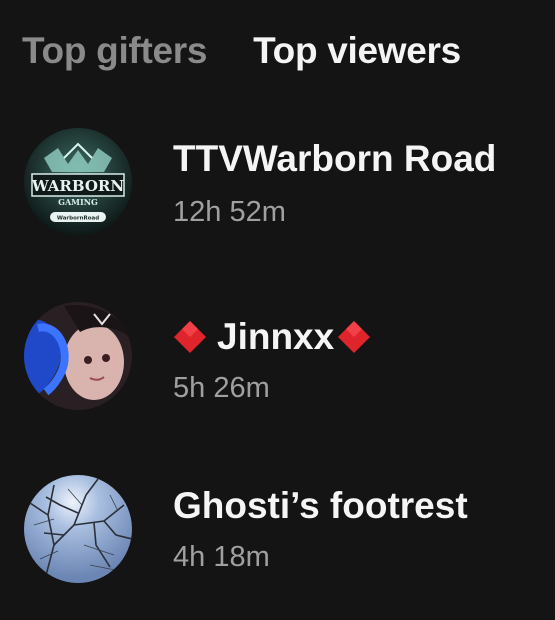  What do you see at coordinates (335, 158) in the screenshot?
I see `viewer-name: TTVWarborn Road` at bounding box center [335, 158].